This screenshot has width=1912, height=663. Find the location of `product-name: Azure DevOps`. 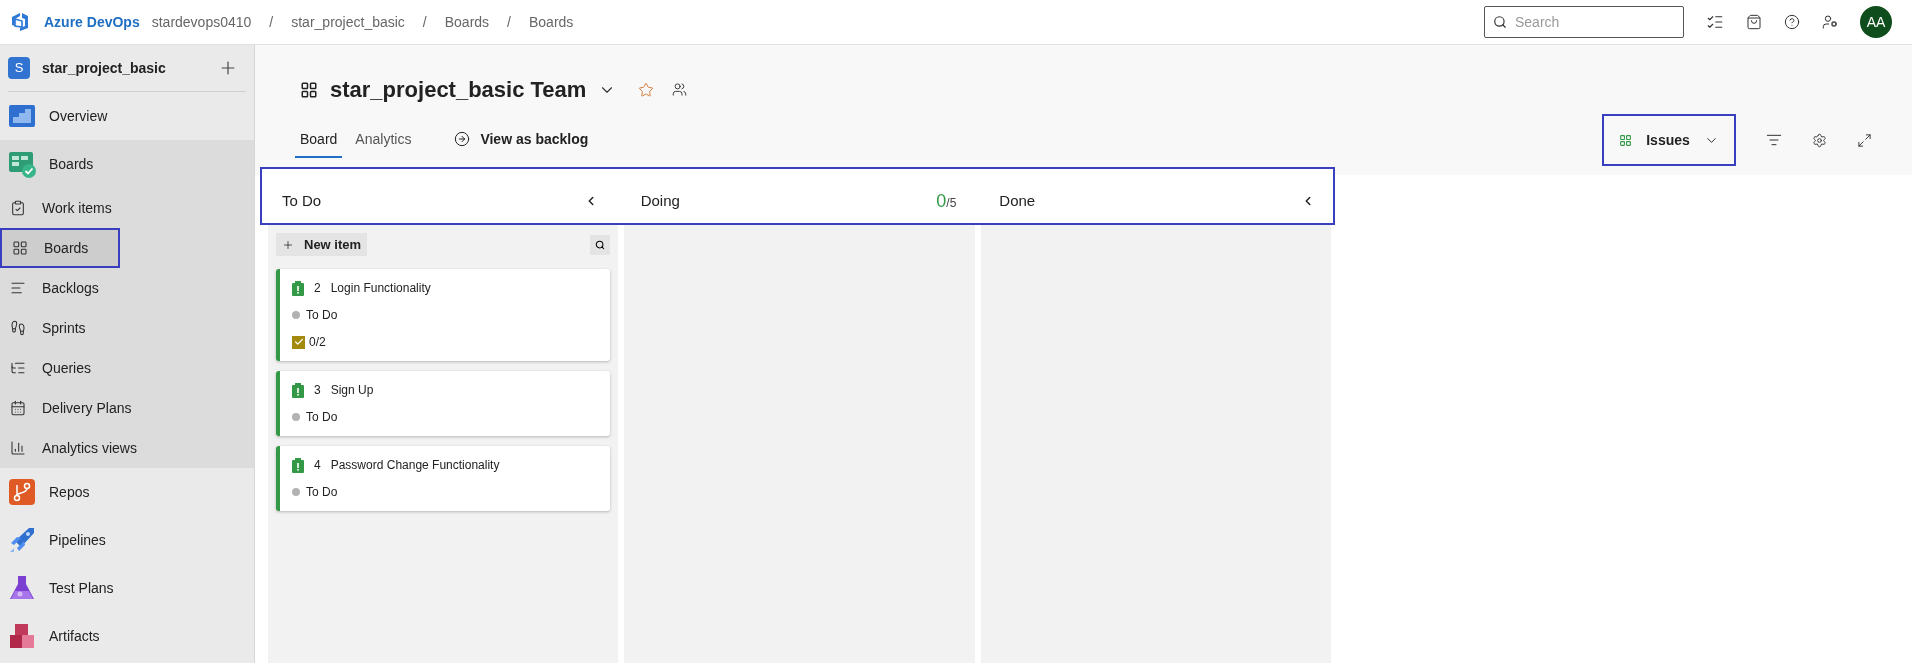

product-name: Azure DevOps is located at coordinates (92, 22).